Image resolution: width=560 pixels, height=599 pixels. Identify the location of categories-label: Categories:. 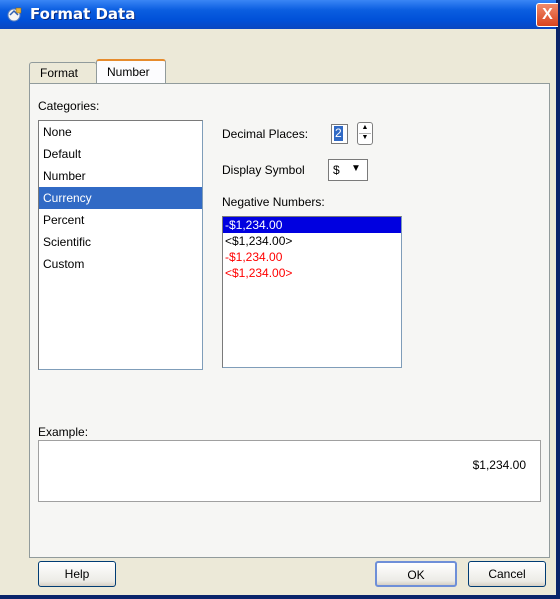
(69, 106).